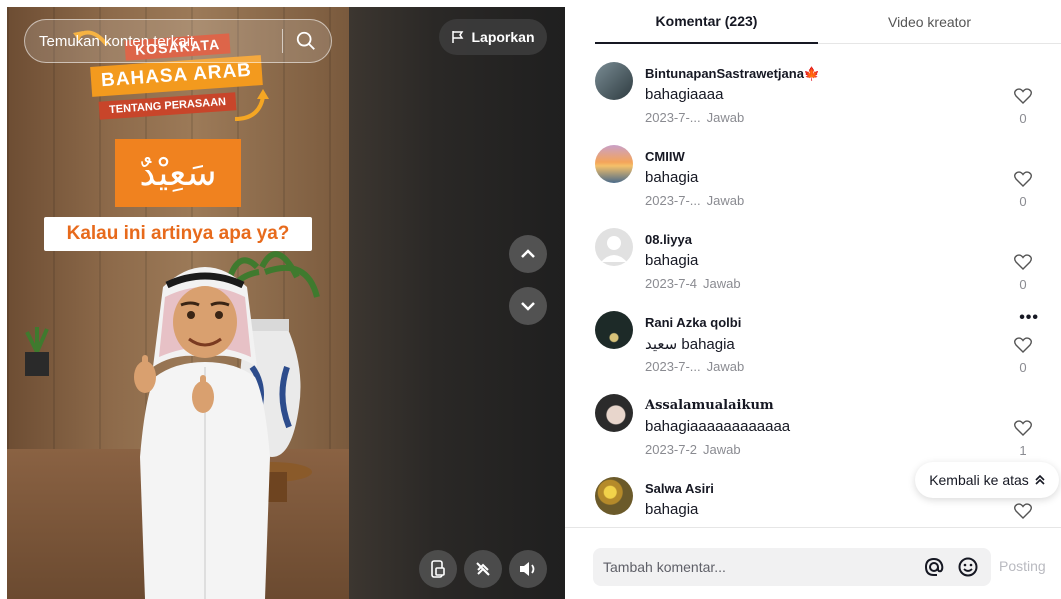  Describe the element at coordinates (282, 41) in the screenshot. I see `search-divider` at that location.